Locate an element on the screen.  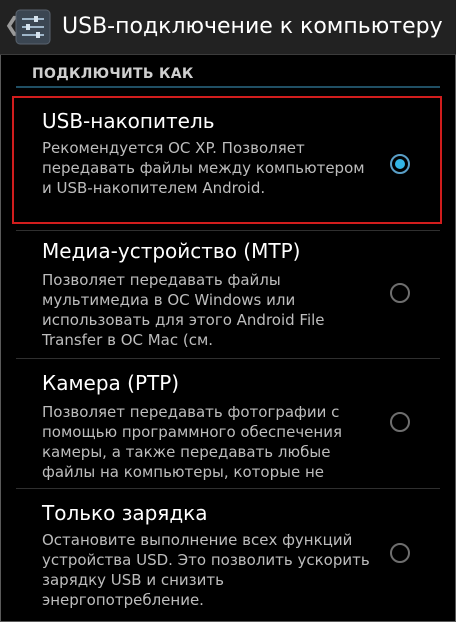
section-divider is located at coordinates (228, 87).